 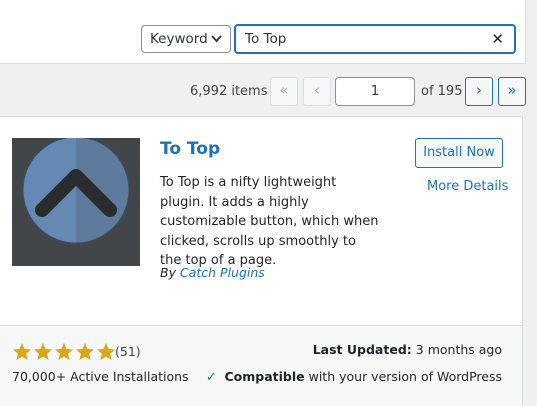 I want to click on first-page-button: «, so click(x=284, y=91).